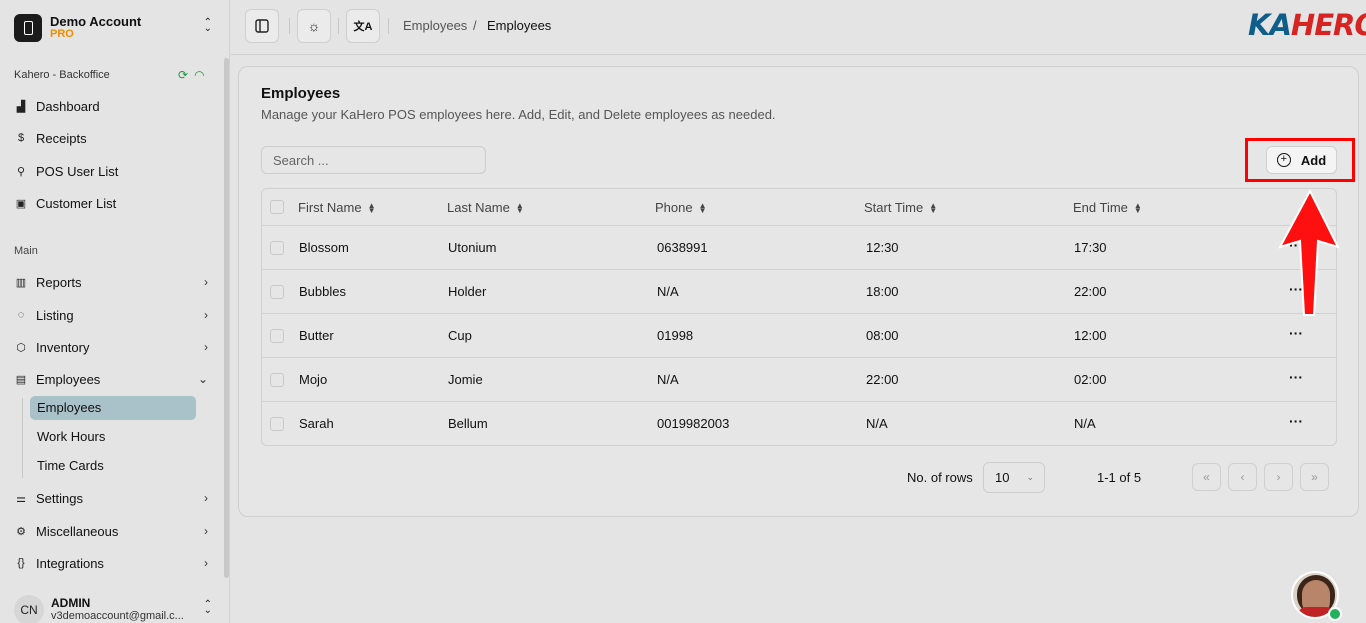 The image size is (1366, 623). I want to click on rows-per-page-select: 10 ⌄, so click(1014, 477).